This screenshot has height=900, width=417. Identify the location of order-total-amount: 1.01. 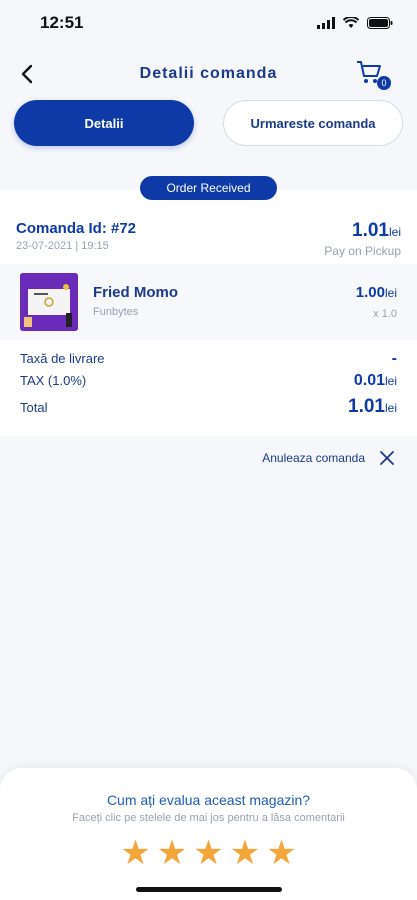
(370, 230).